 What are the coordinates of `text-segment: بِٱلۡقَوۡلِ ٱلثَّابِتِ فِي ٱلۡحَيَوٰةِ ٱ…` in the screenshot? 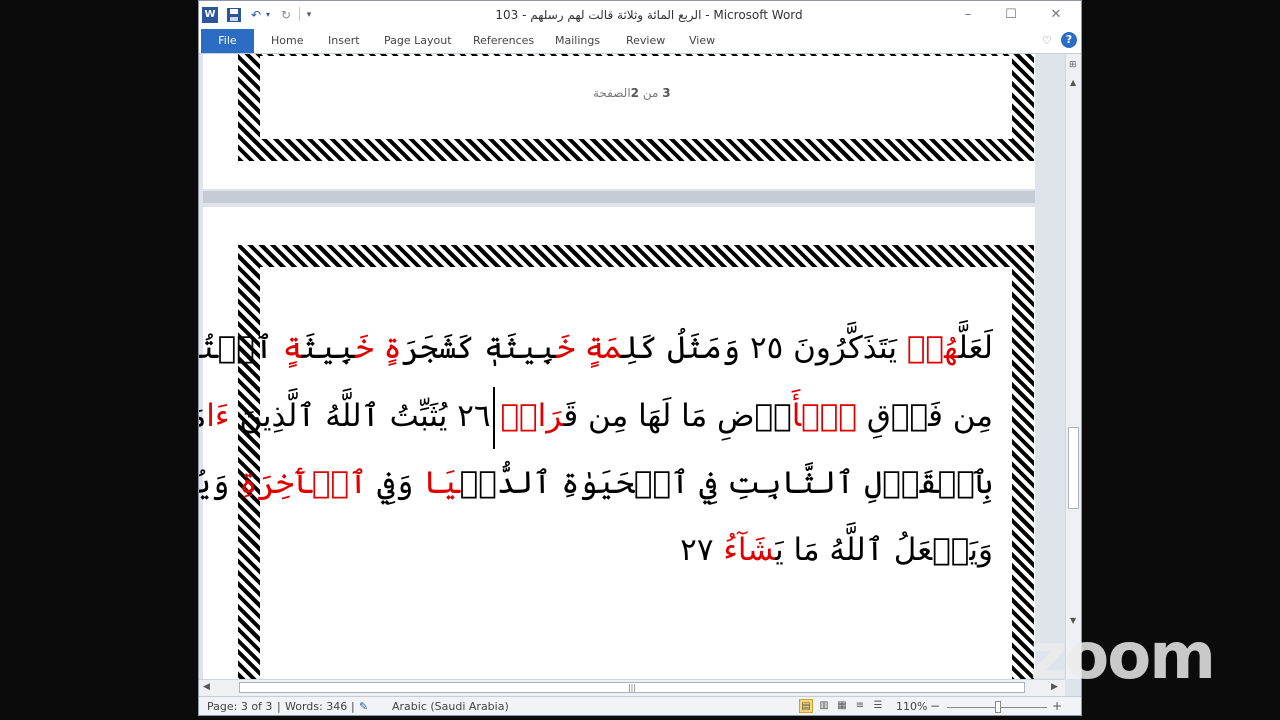 It's located at (726, 483).